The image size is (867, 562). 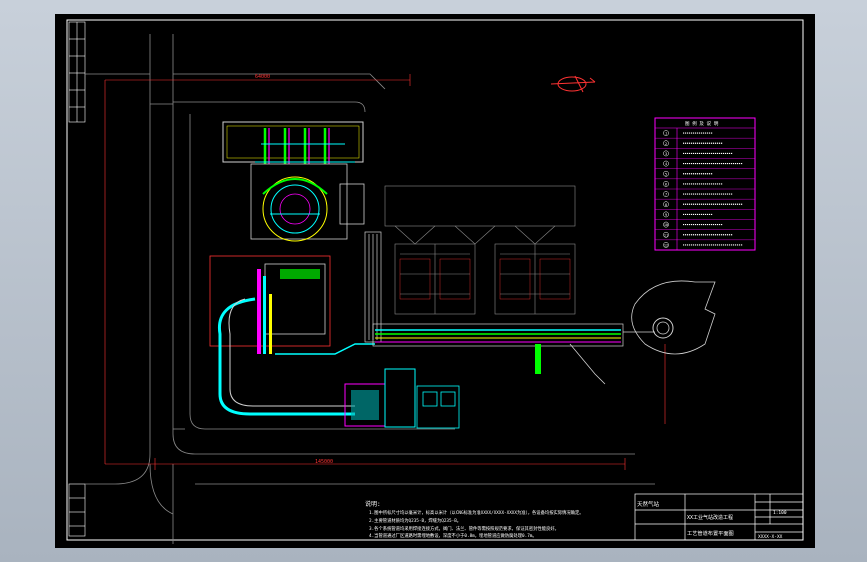 What do you see at coordinates (666, 245) in the screenshot?
I see `legend-row-number: 12` at bounding box center [666, 245].